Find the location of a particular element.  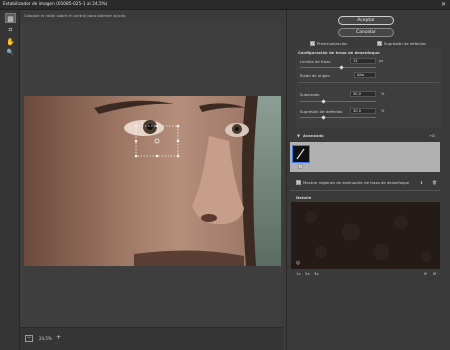

preview-label: Previsualización is located at coordinates (332, 43).